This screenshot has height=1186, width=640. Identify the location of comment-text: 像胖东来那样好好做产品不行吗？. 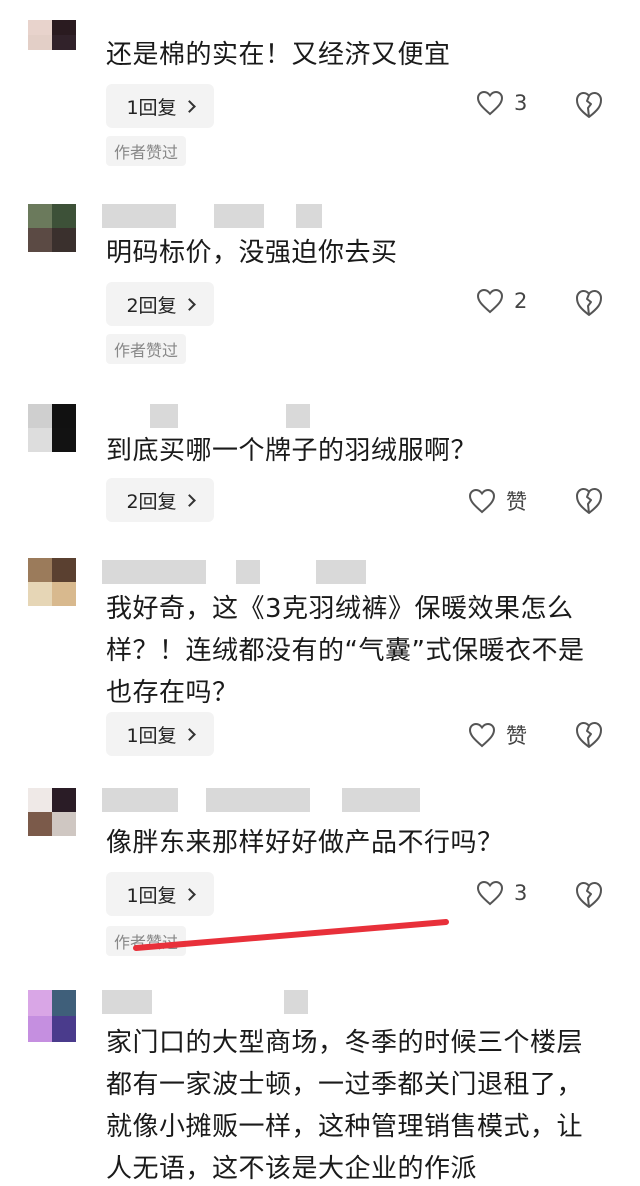
(305, 843).